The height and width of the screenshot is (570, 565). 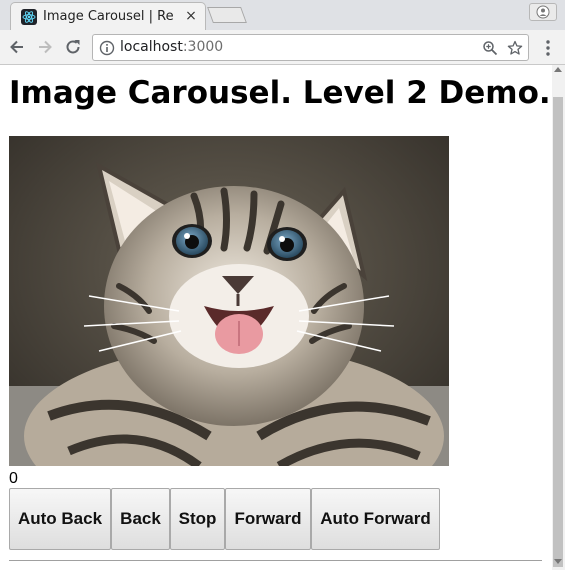 I want to click on browser-tabstrip: Image Carousel | Re ×, so click(x=282, y=15).